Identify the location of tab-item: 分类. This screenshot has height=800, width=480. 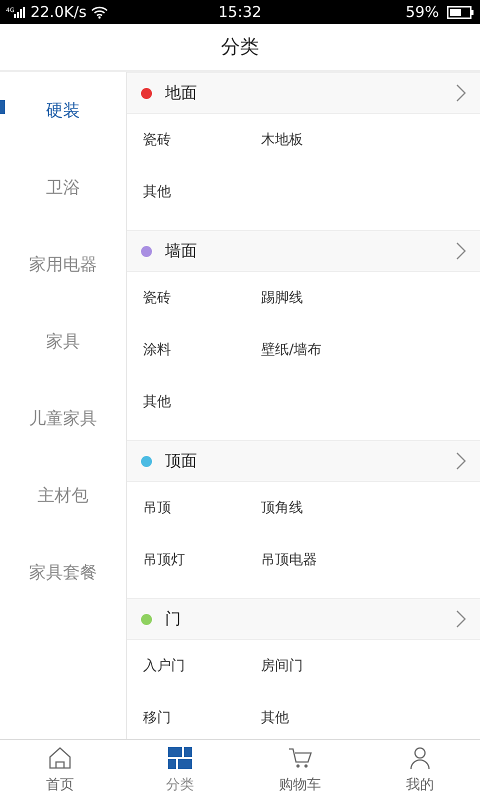
(180, 770).